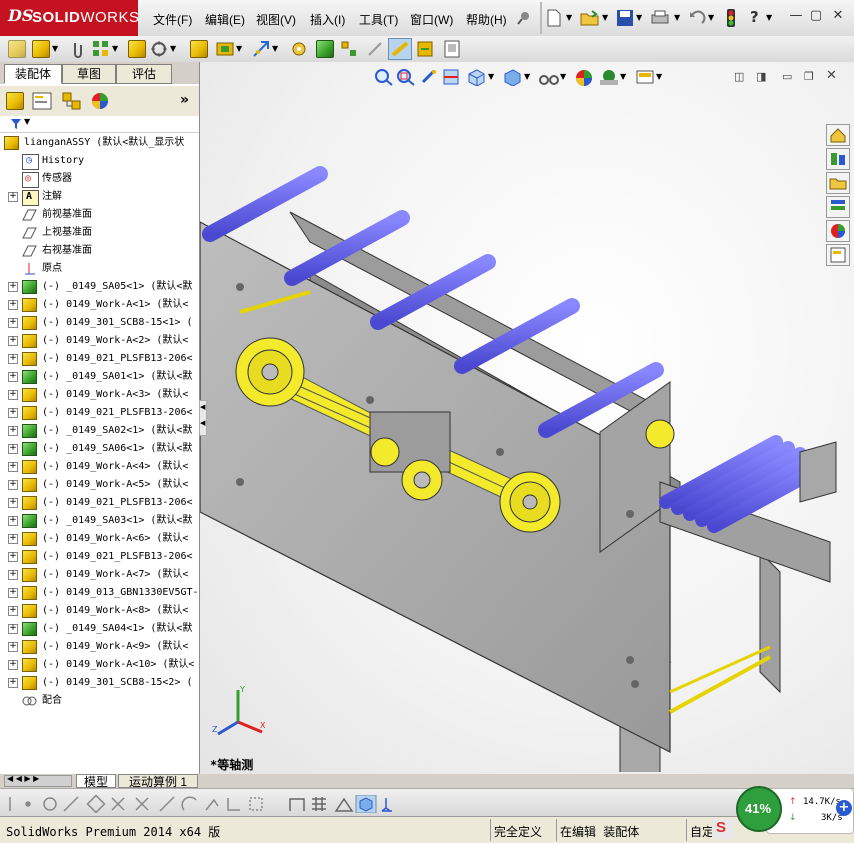 The height and width of the screenshot is (843, 854). What do you see at coordinates (99, 611) in the screenshot?
I see `tree-item: + (-) 0149_Work-A<8> (默认<` at bounding box center [99, 611].